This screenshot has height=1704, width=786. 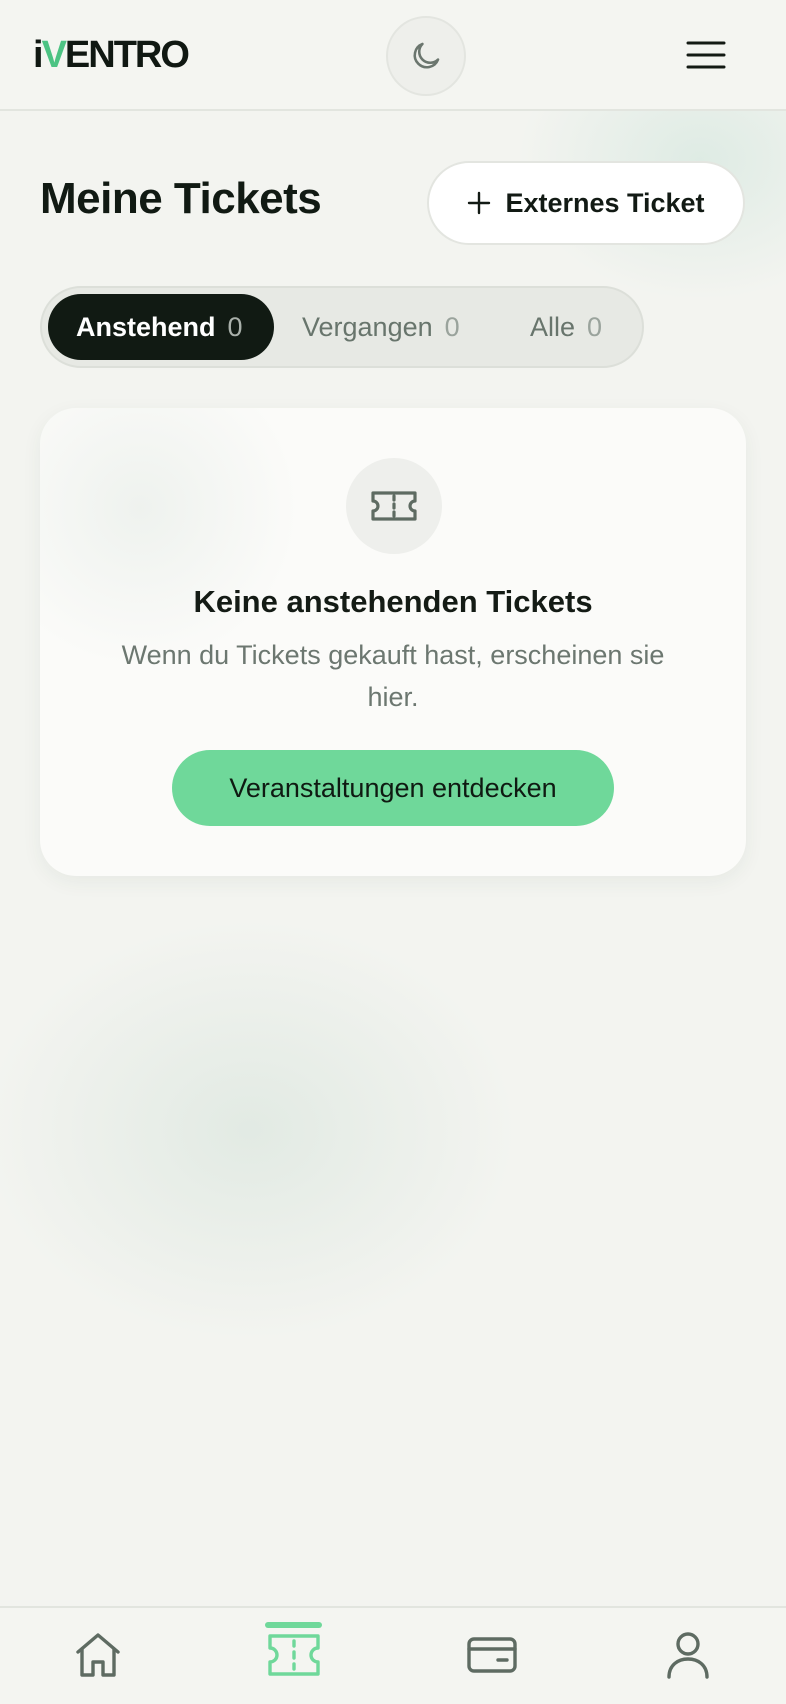 I want to click on logo-accent-letter: V, so click(x=54, y=55).